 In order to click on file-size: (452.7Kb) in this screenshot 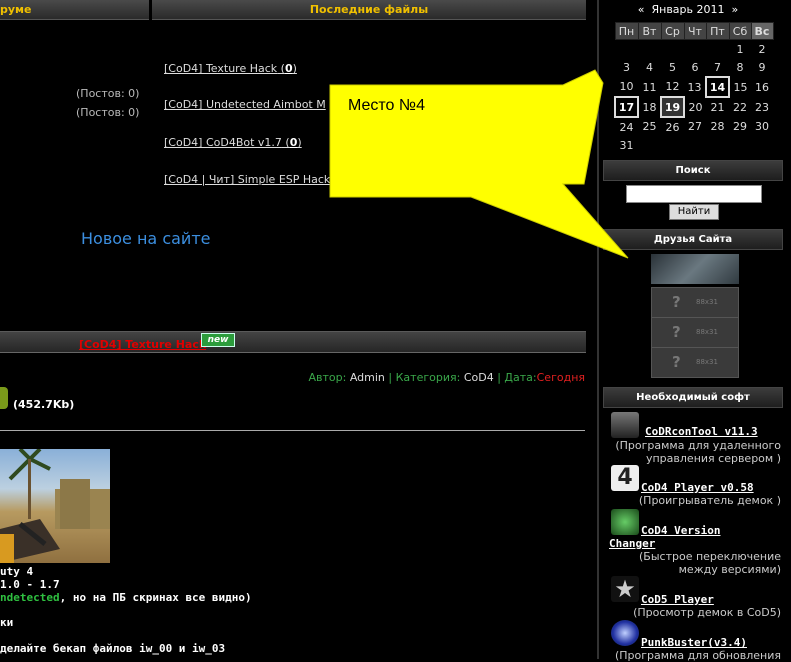, I will do `click(44, 404)`.